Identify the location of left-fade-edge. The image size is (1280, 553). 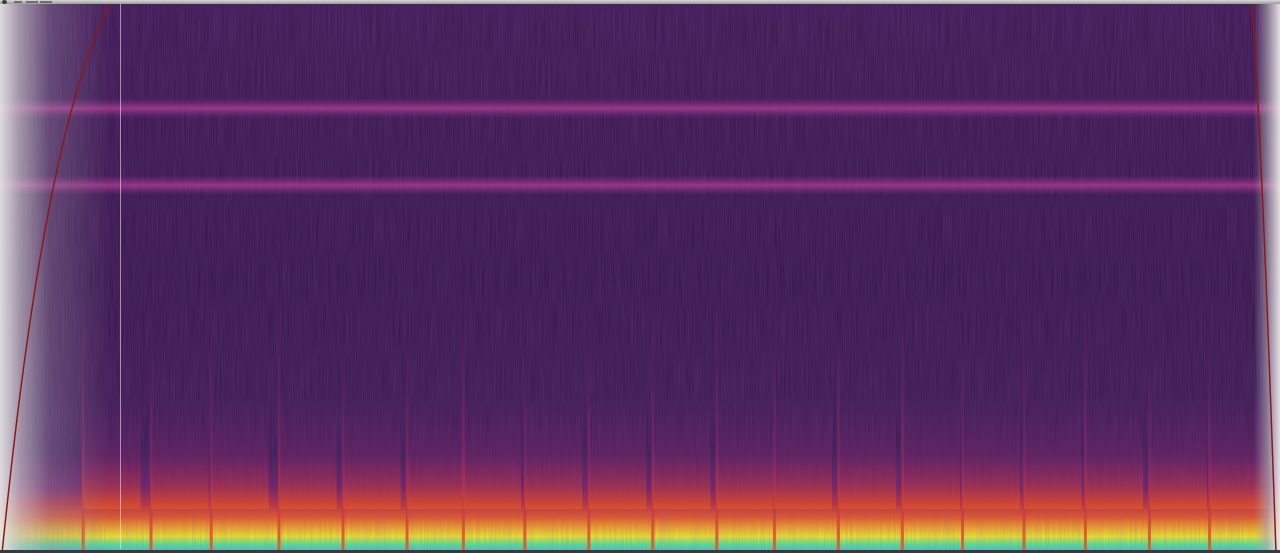
(55, 278).